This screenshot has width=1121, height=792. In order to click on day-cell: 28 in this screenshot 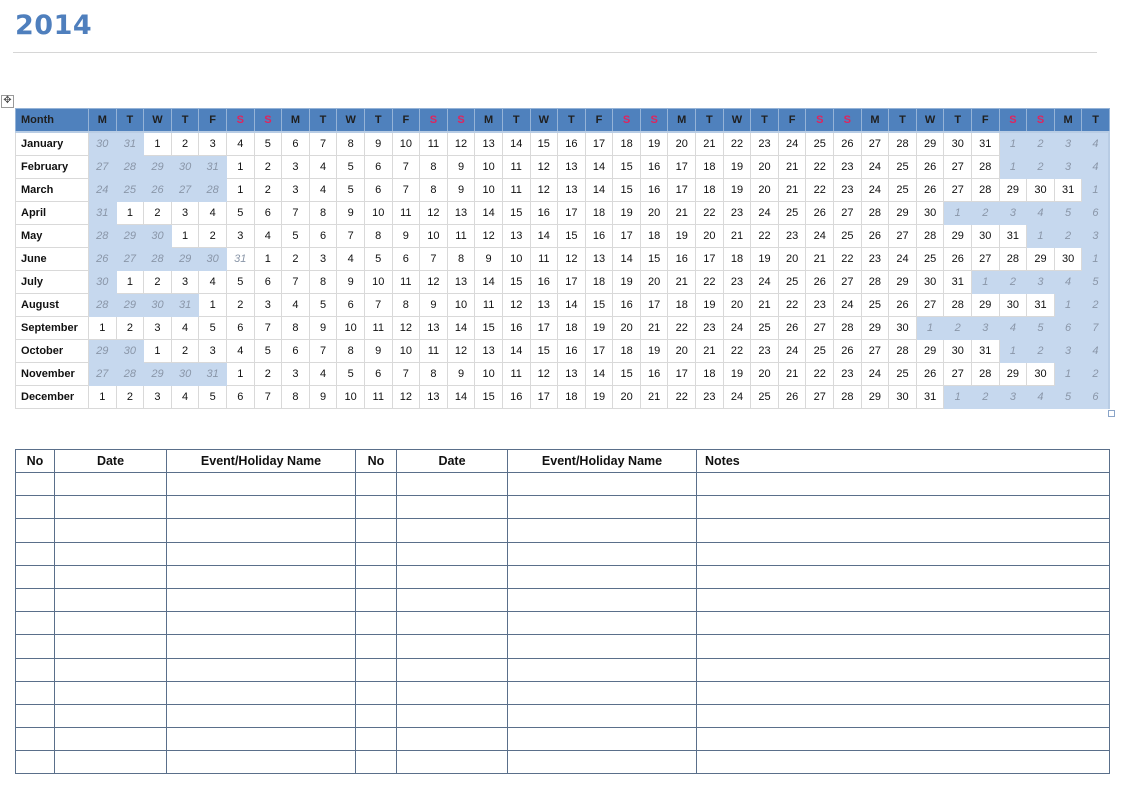, I will do `click(875, 282)`.